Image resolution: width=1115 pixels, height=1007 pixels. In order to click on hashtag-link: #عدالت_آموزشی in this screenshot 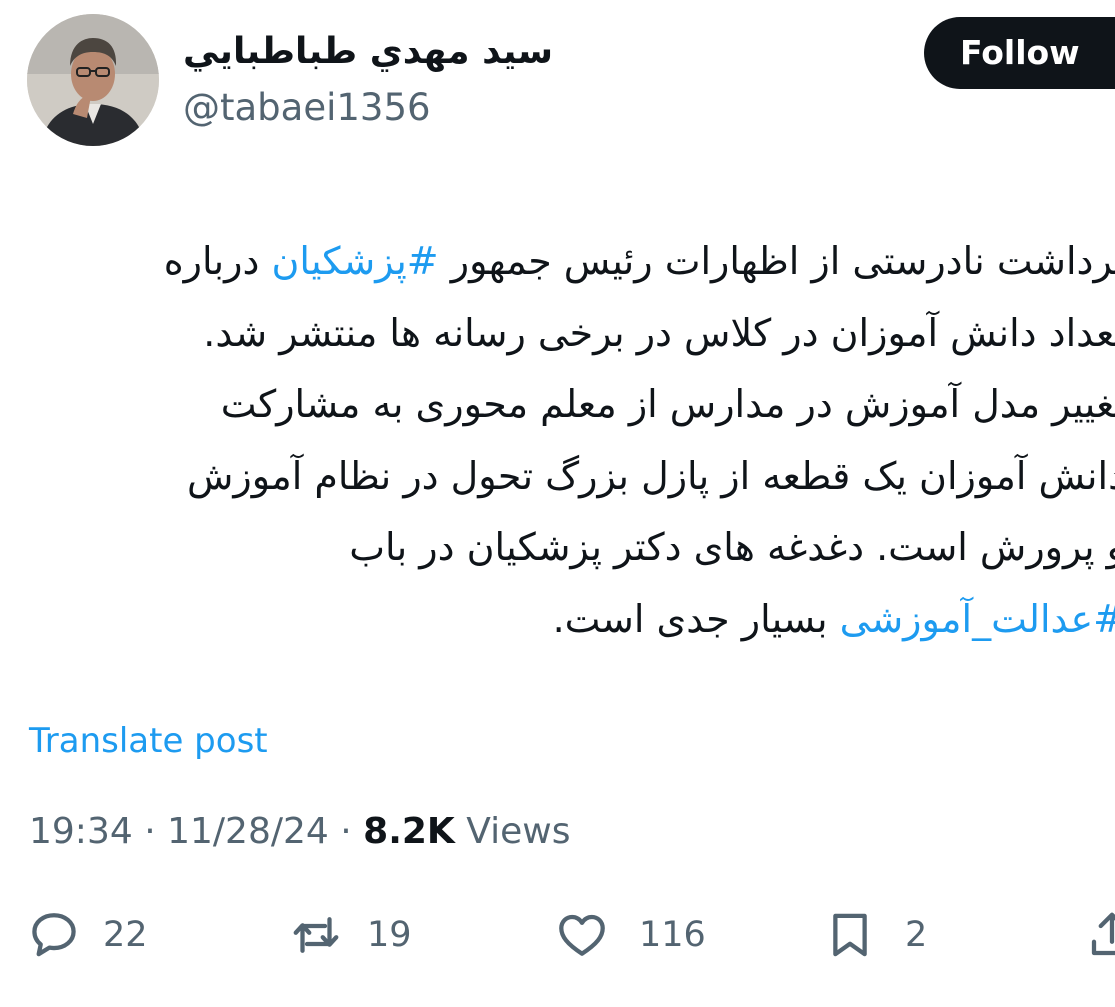, I will do `click(977, 619)`.